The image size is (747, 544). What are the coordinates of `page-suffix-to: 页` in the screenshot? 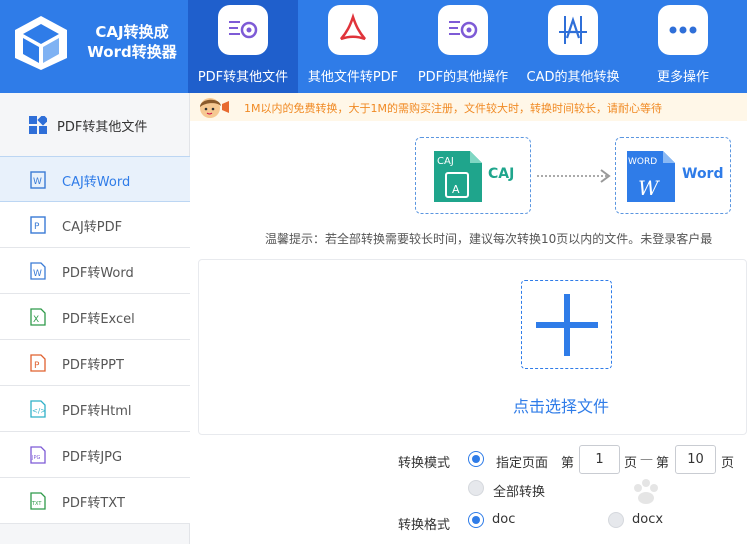 It's located at (728, 463).